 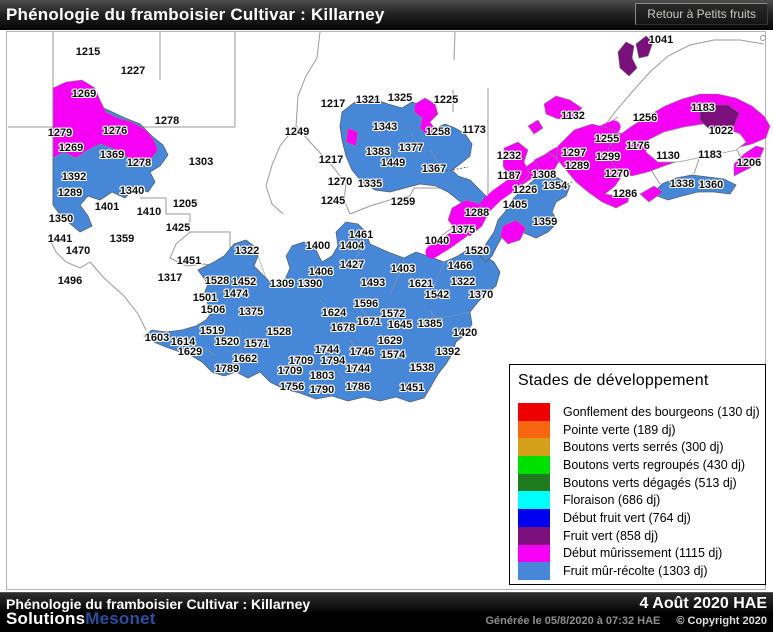 What do you see at coordinates (701, 14) in the screenshot?
I see `back-to-petits-fruits-button: Retour à Petits fruits` at bounding box center [701, 14].